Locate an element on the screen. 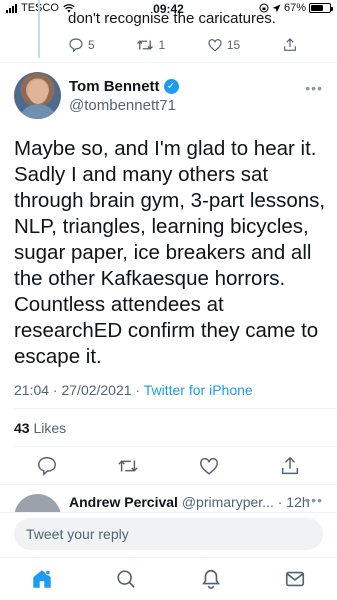  tab-notifications is located at coordinates (211, 579).